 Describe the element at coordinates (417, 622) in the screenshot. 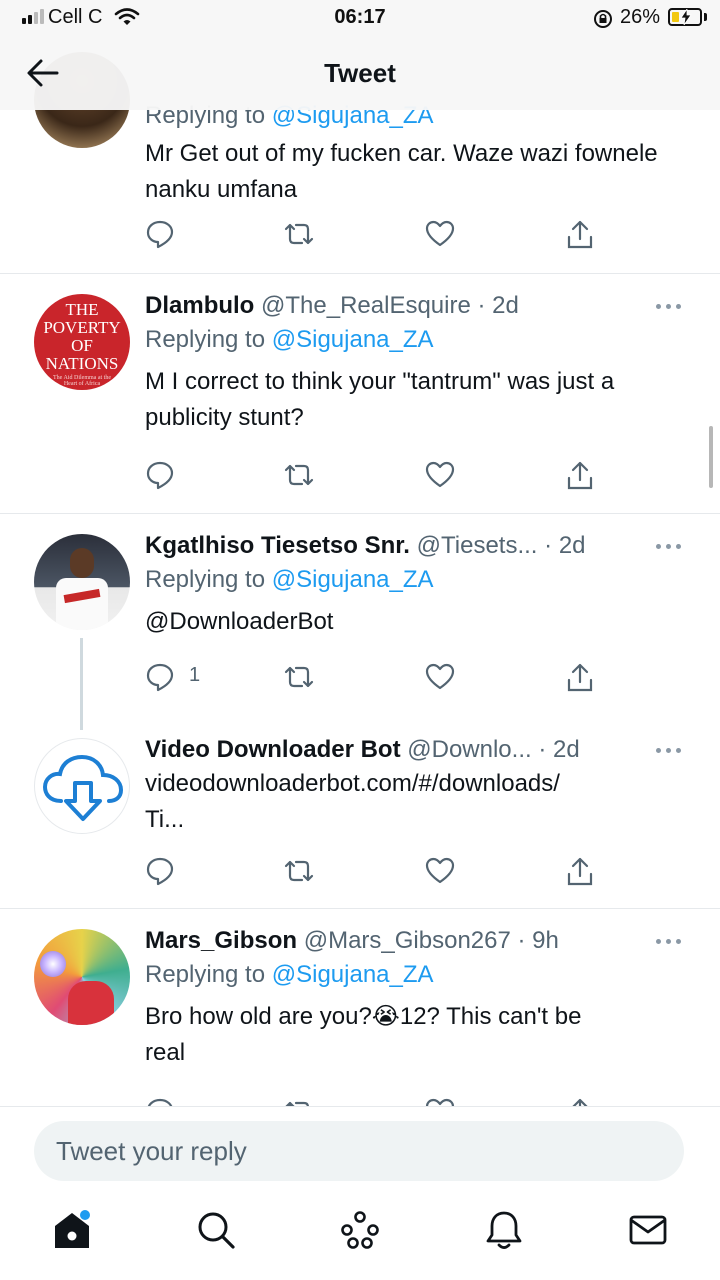

I see `mention-link: @DownloaderBot` at that location.